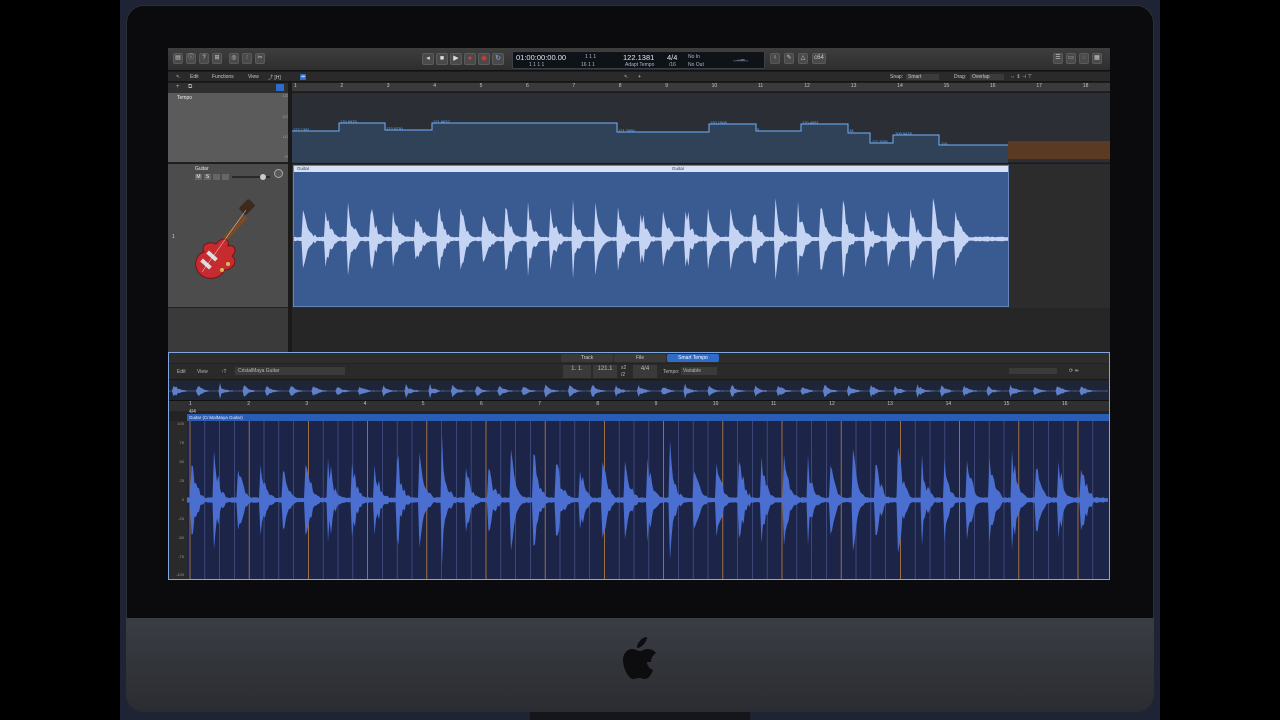  I want to click on toolbar-icon: ⊞, so click(217, 58).